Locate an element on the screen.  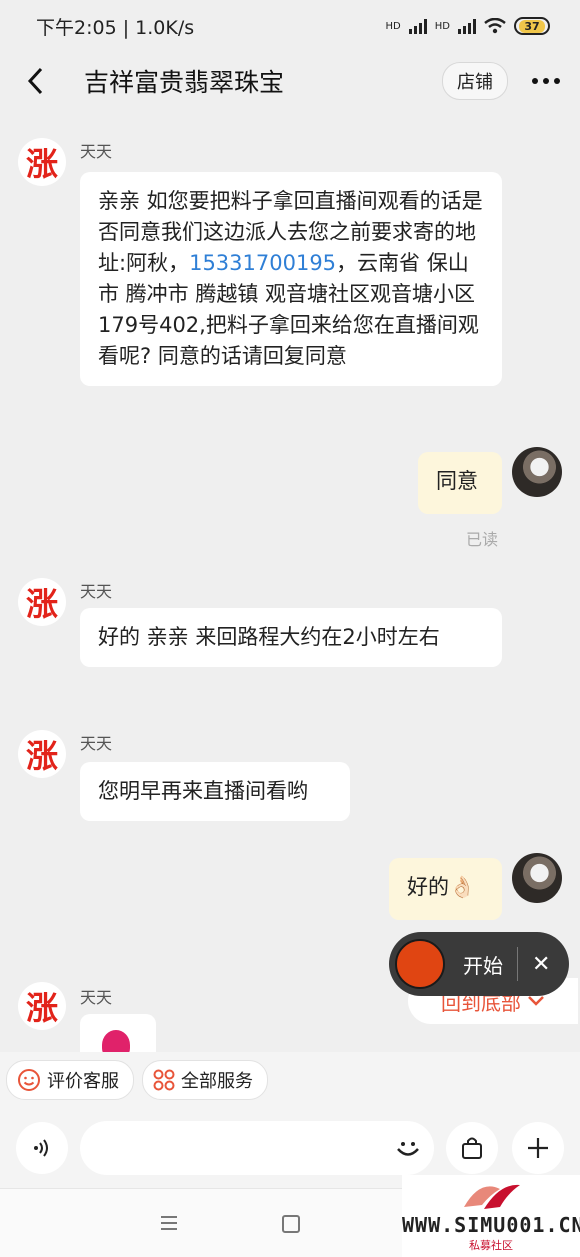
record-button is located at coordinates (420, 964).